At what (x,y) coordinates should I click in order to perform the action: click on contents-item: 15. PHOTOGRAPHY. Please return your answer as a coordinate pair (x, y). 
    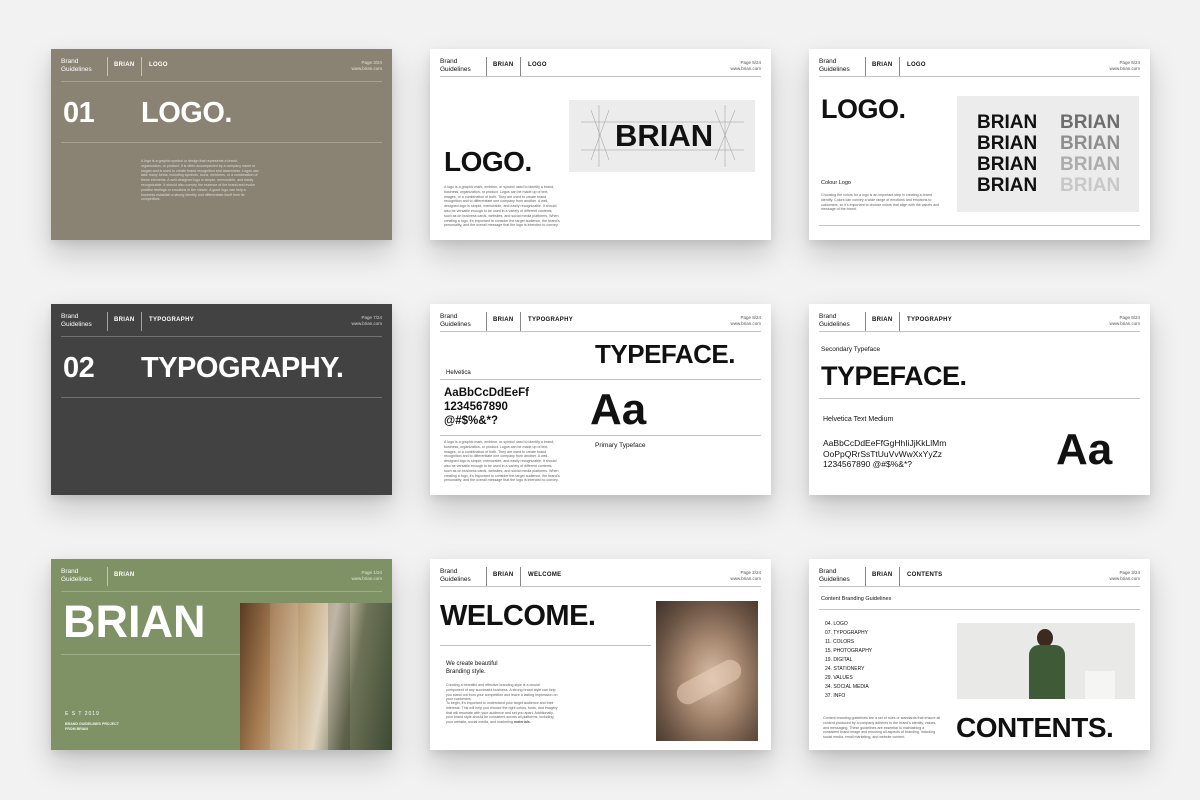
    Looking at the image, I should click on (848, 651).